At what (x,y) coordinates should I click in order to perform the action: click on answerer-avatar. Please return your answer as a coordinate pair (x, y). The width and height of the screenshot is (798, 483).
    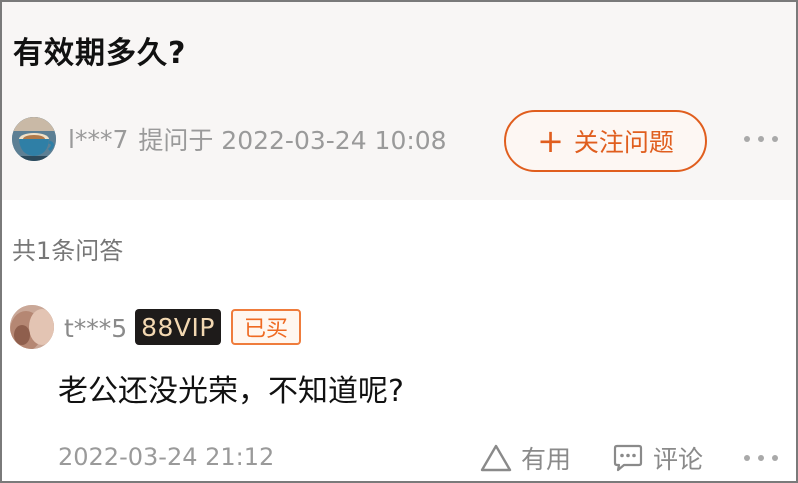
    Looking at the image, I should click on (32, 327).